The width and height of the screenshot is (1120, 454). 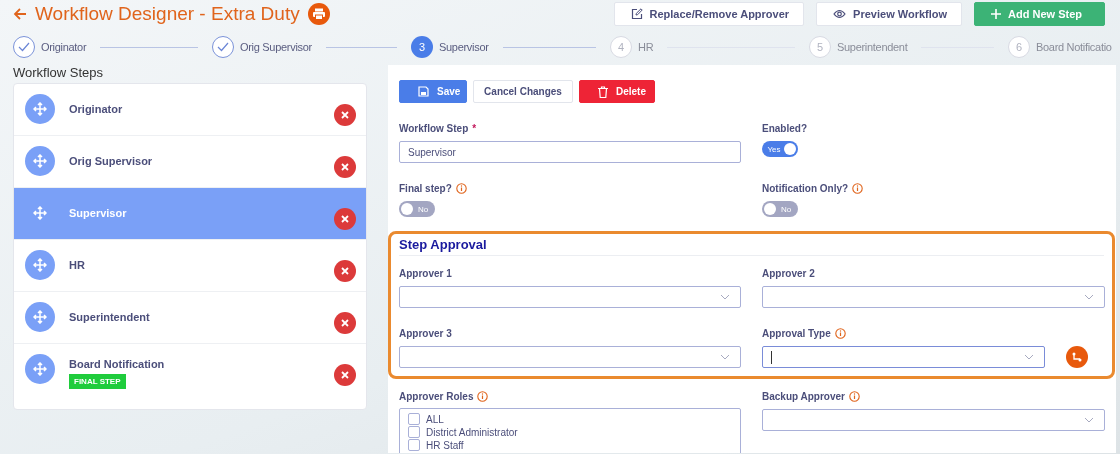 What do you see at coordinates (423, 91) in the screenshot?
I see `save-icon` at bounding box center [423, 91].